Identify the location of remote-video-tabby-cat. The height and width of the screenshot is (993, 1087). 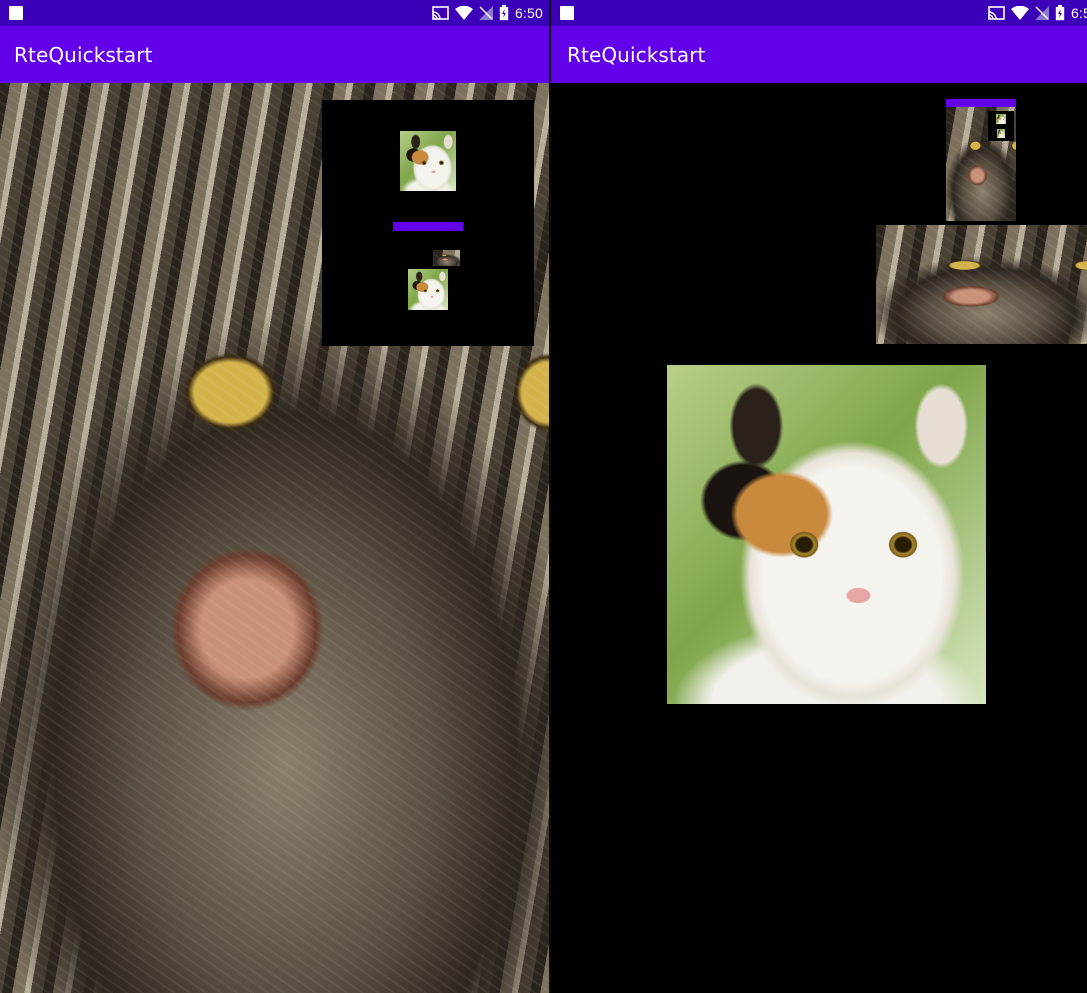
(981, 284).